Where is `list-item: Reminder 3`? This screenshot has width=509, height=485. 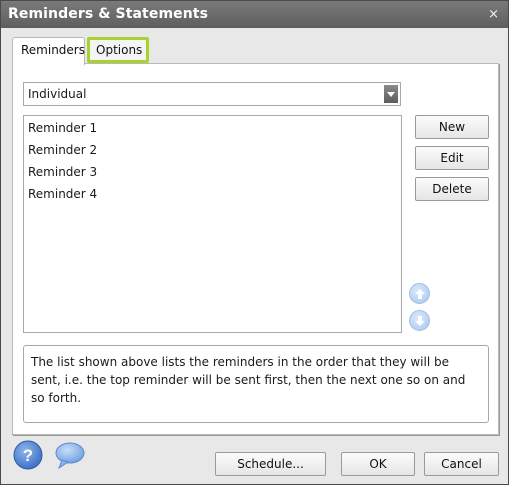
list-item: Reminder 3 is located at coordinates (62, 172).